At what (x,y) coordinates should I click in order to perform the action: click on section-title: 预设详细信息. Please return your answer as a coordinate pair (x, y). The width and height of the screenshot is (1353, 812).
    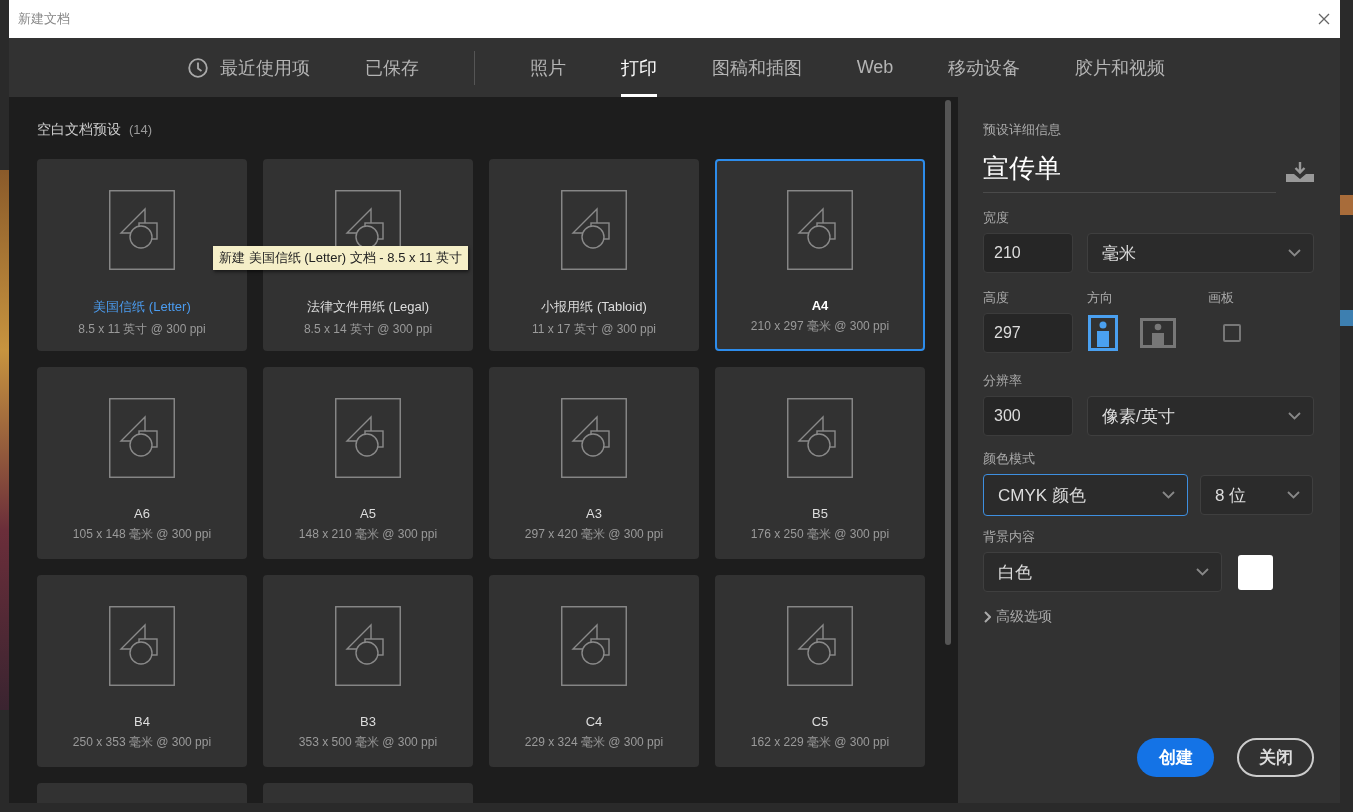
    Looking at the image, I should click on (1022, 130).